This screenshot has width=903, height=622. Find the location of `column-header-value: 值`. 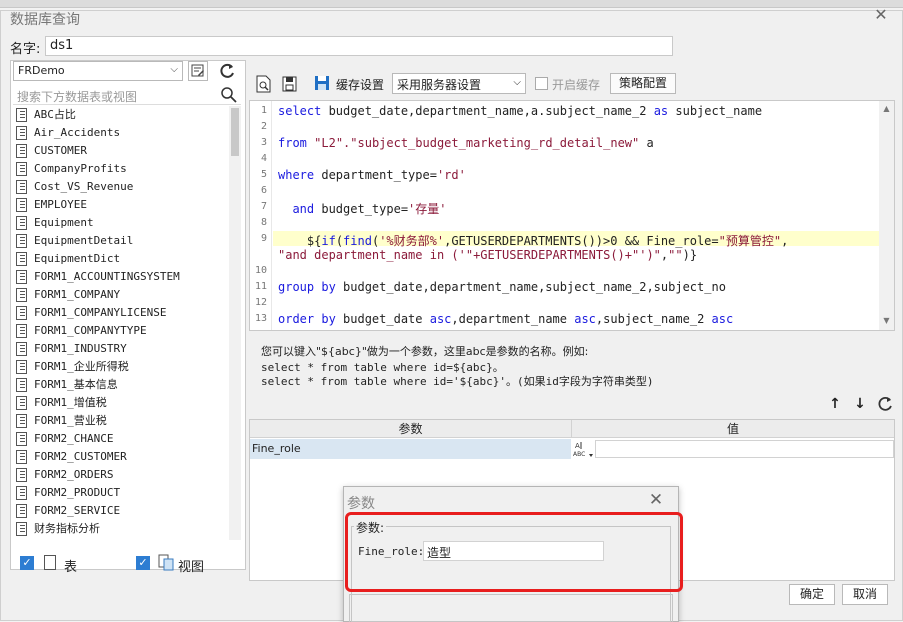

column-header-value: 值 is located at coordinates (732, 429).